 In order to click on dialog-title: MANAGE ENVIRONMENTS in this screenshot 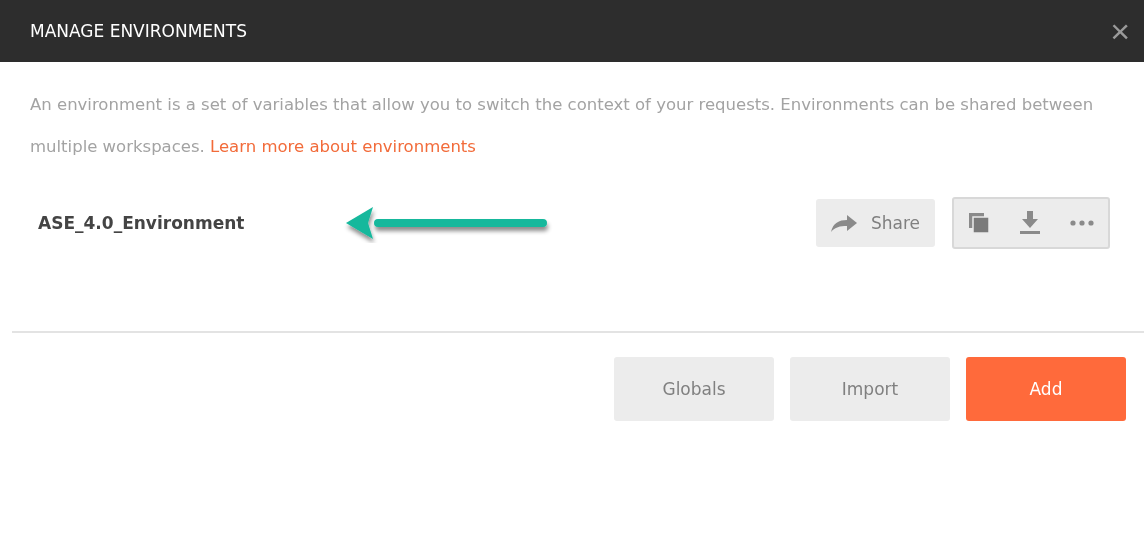, I will do `click(138, 31)`.